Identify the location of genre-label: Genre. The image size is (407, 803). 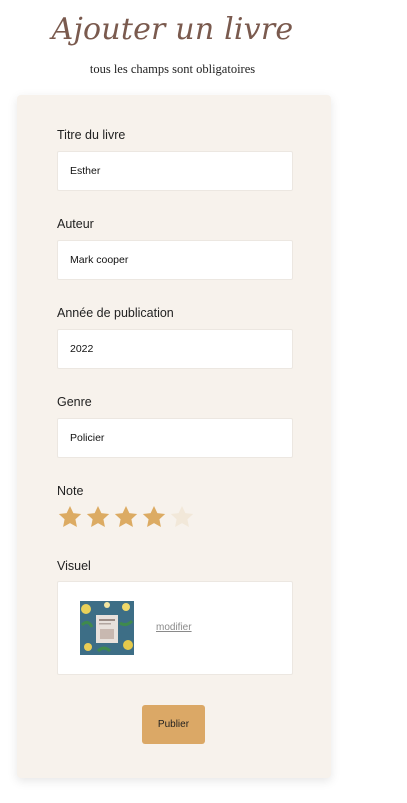
(74, 402).